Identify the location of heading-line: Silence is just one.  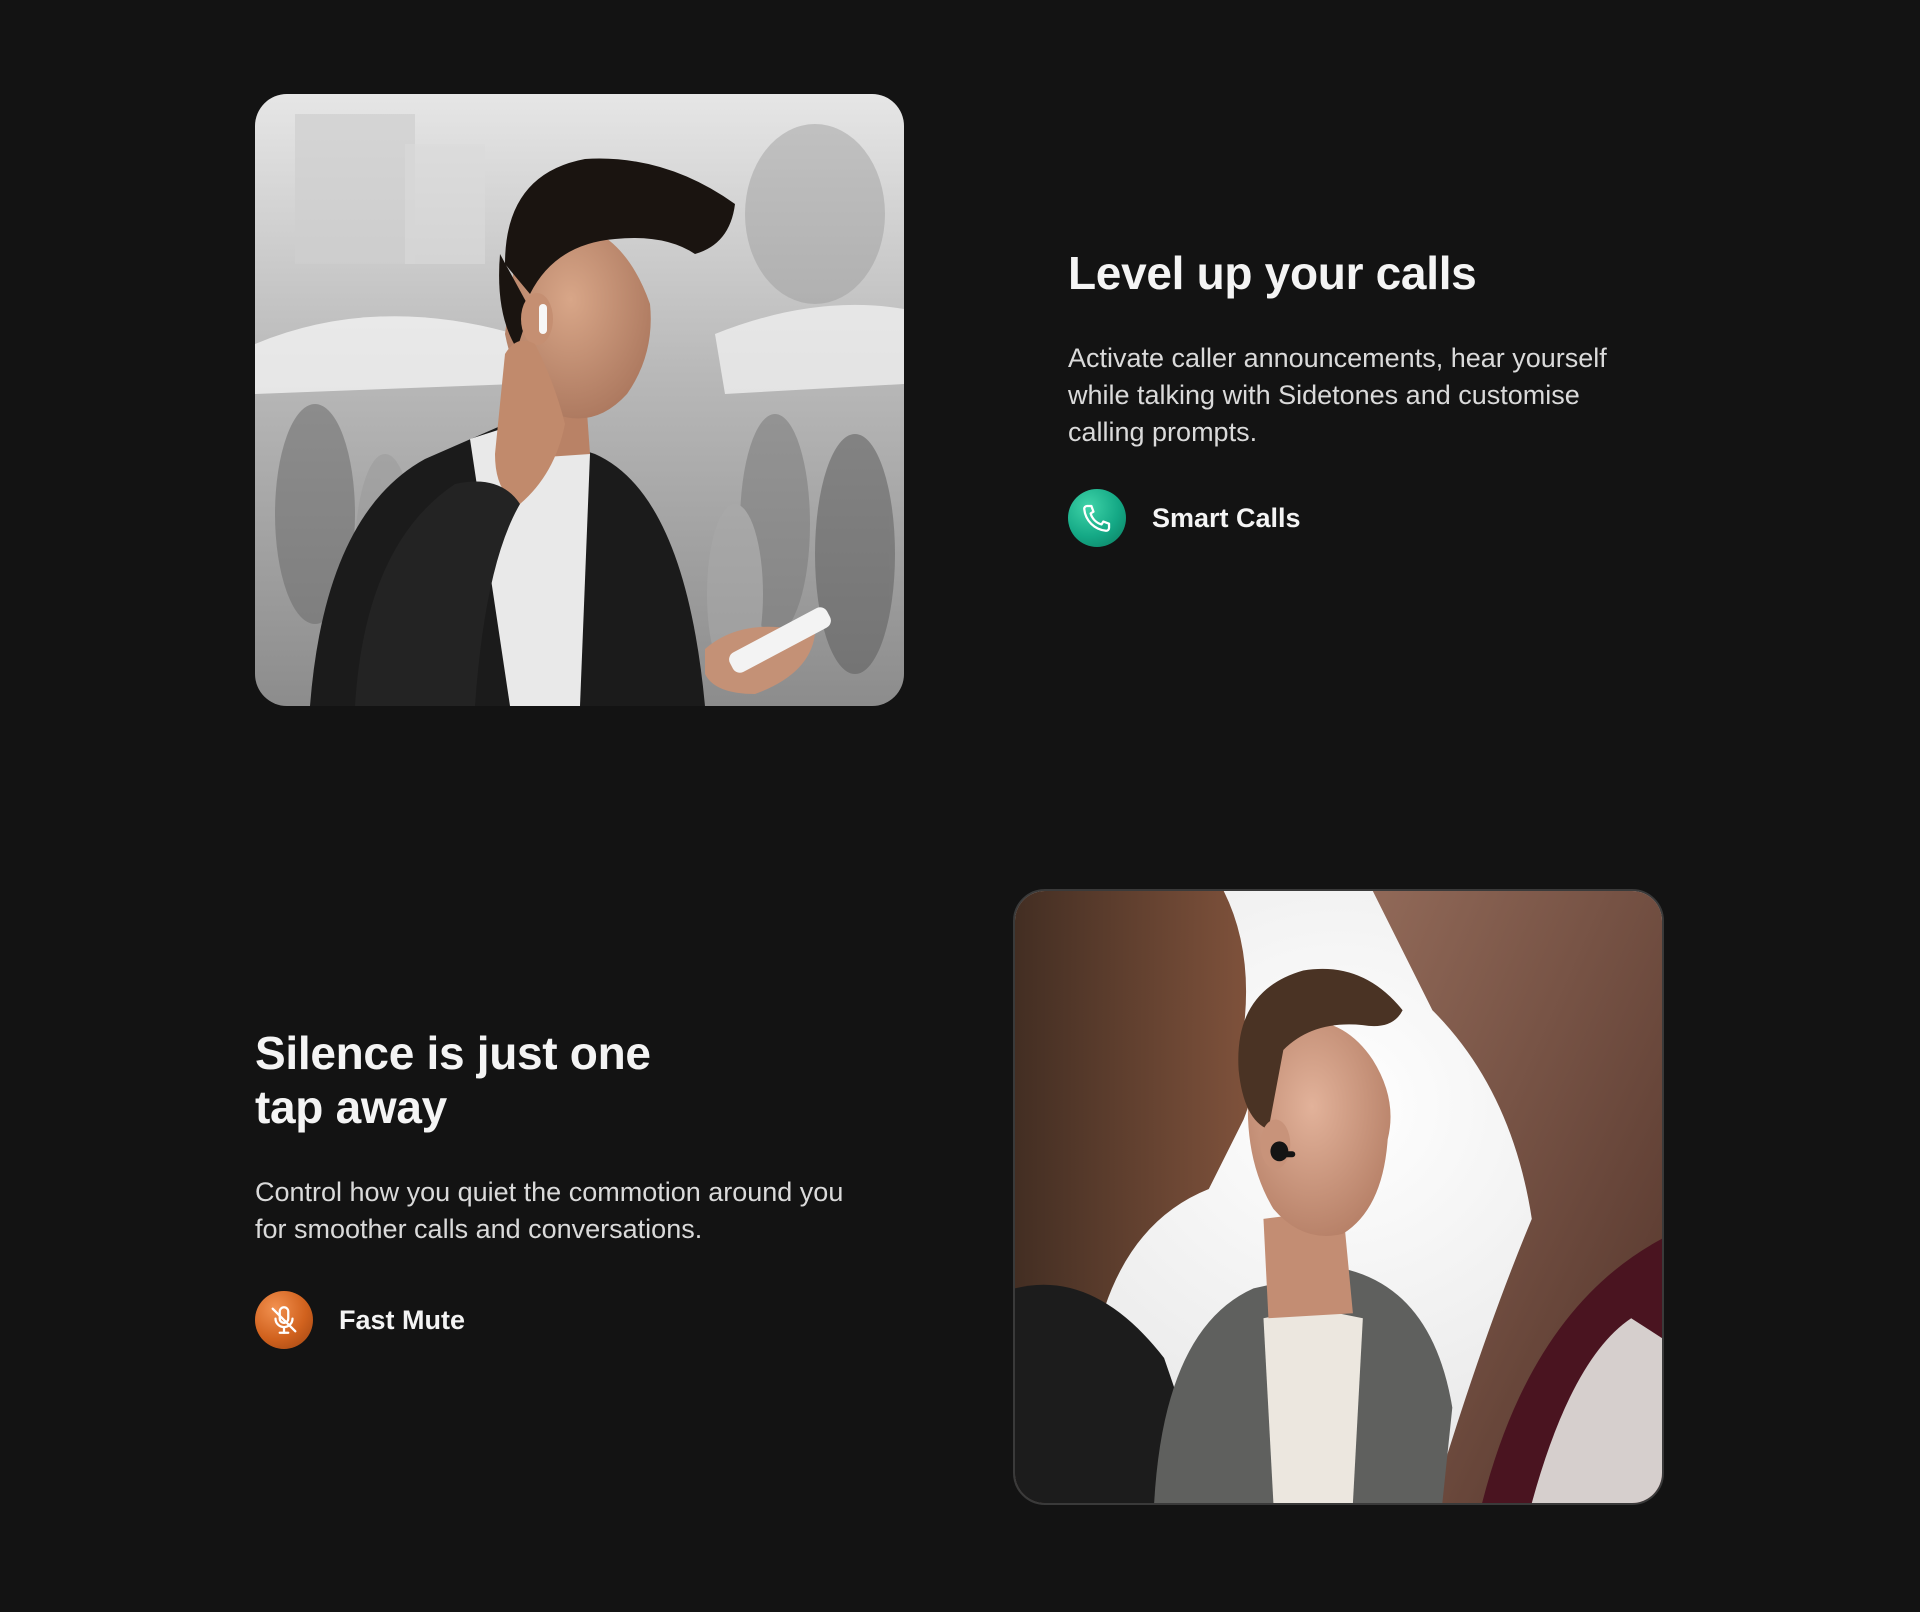
(453, 1053).